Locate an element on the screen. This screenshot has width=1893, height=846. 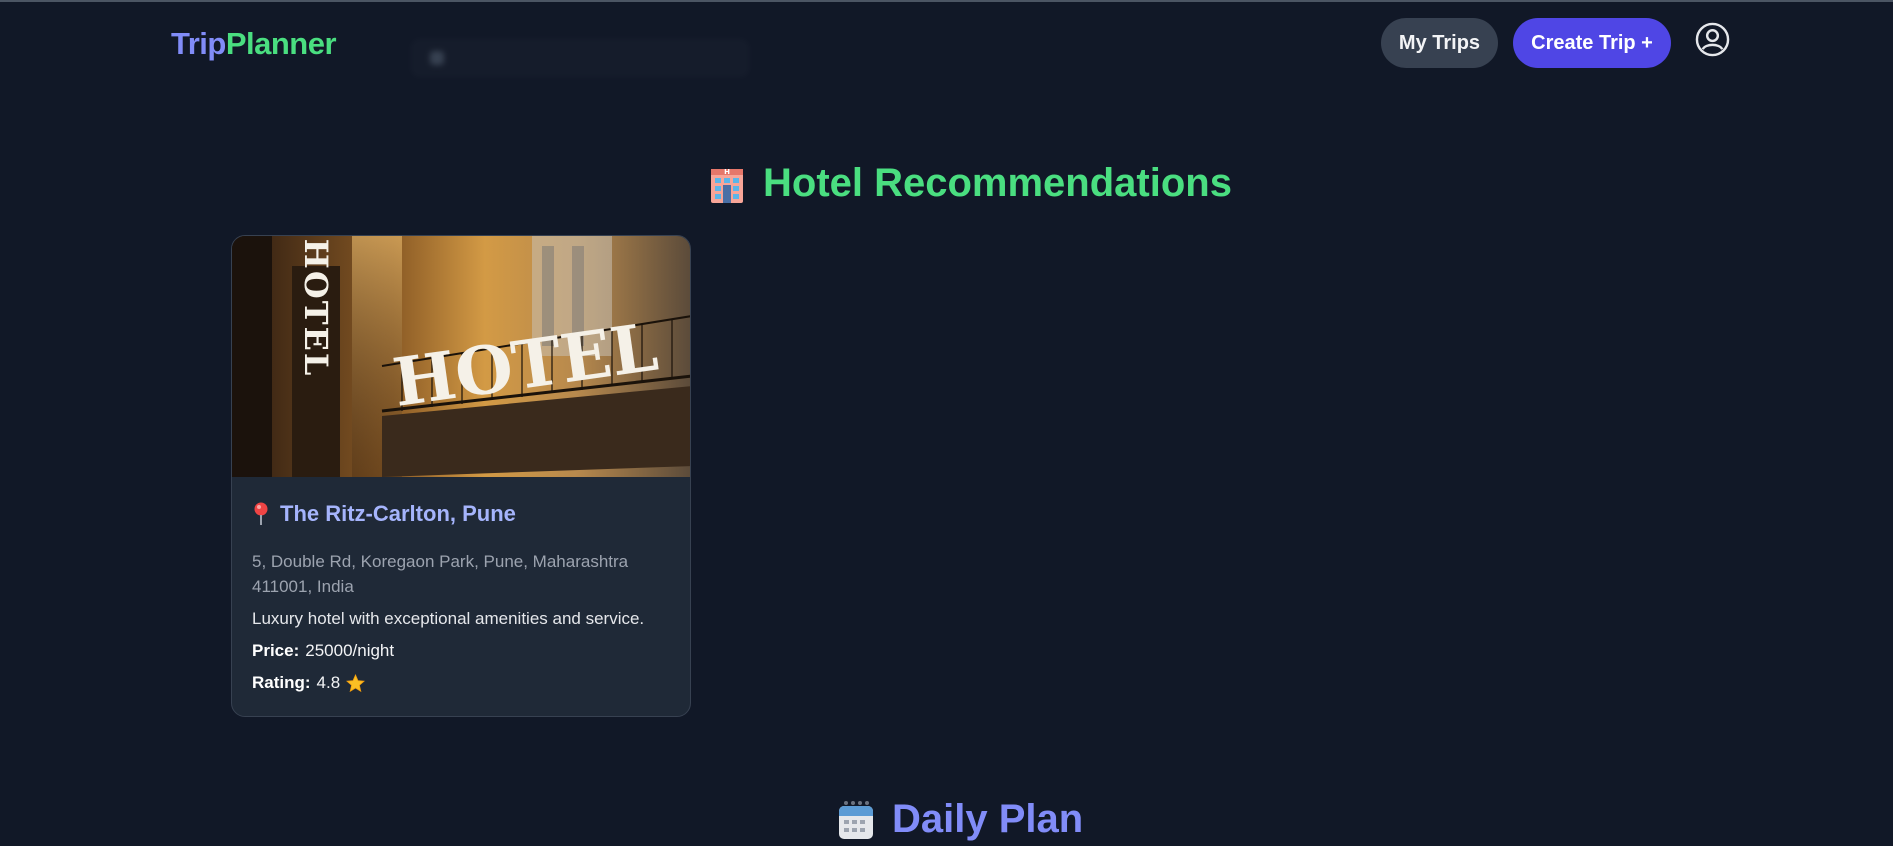
create-trip-button: Create Trip + is located at coordinates (1592, 43).